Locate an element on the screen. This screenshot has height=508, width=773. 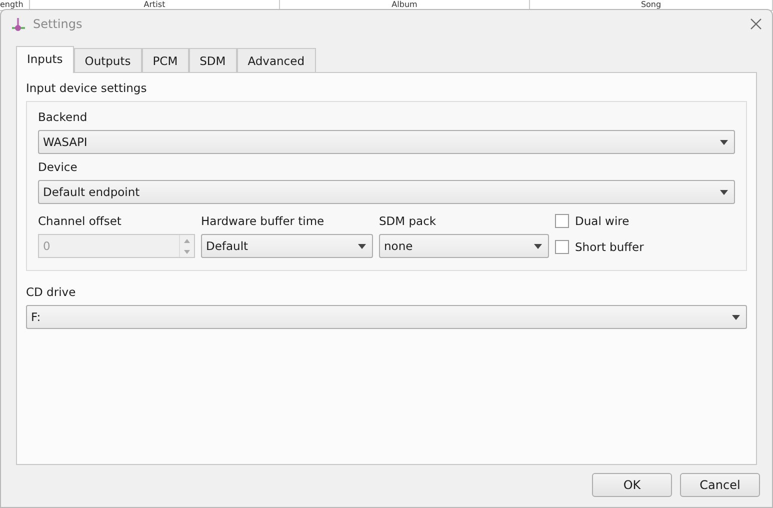
checkbox-label: Short buffer is located at coordinates (609, 247).